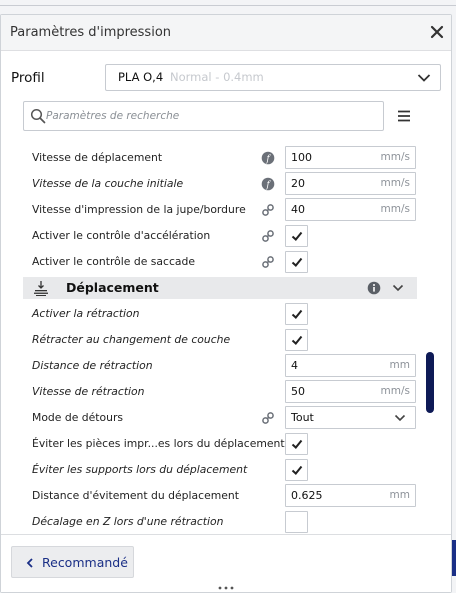 The width and height of the screenshot is (456, 593). Describe the element at coordinates (108, 183) in the screenshot. I see `setting-label: Vitesse de la couche initiale` at that location.